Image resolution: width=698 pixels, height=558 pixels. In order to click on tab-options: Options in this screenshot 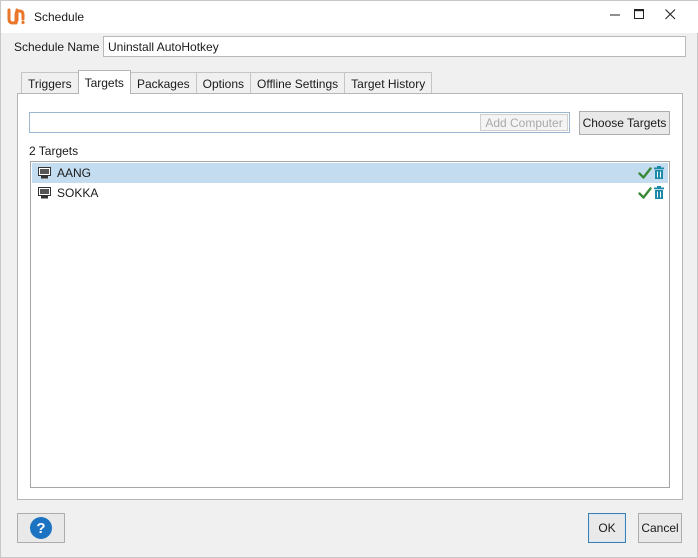, I will do `click(223, 83)`.